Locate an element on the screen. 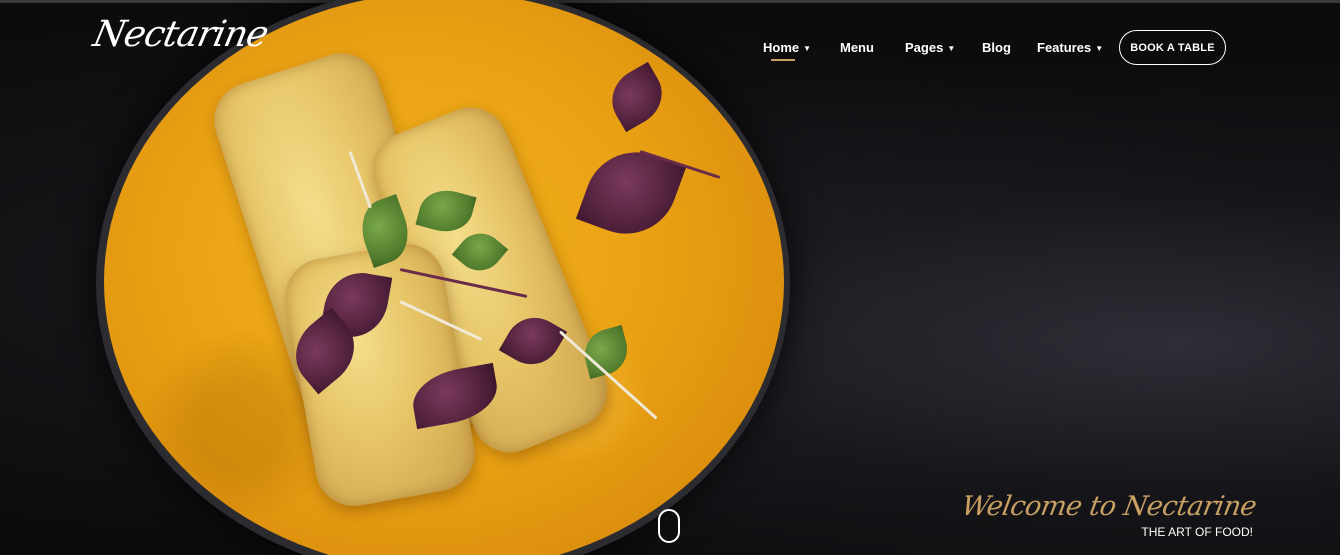 This screenshot has width=1340, height=555. nav-item-home: Home ▼ is located at coordinates (787, 50).